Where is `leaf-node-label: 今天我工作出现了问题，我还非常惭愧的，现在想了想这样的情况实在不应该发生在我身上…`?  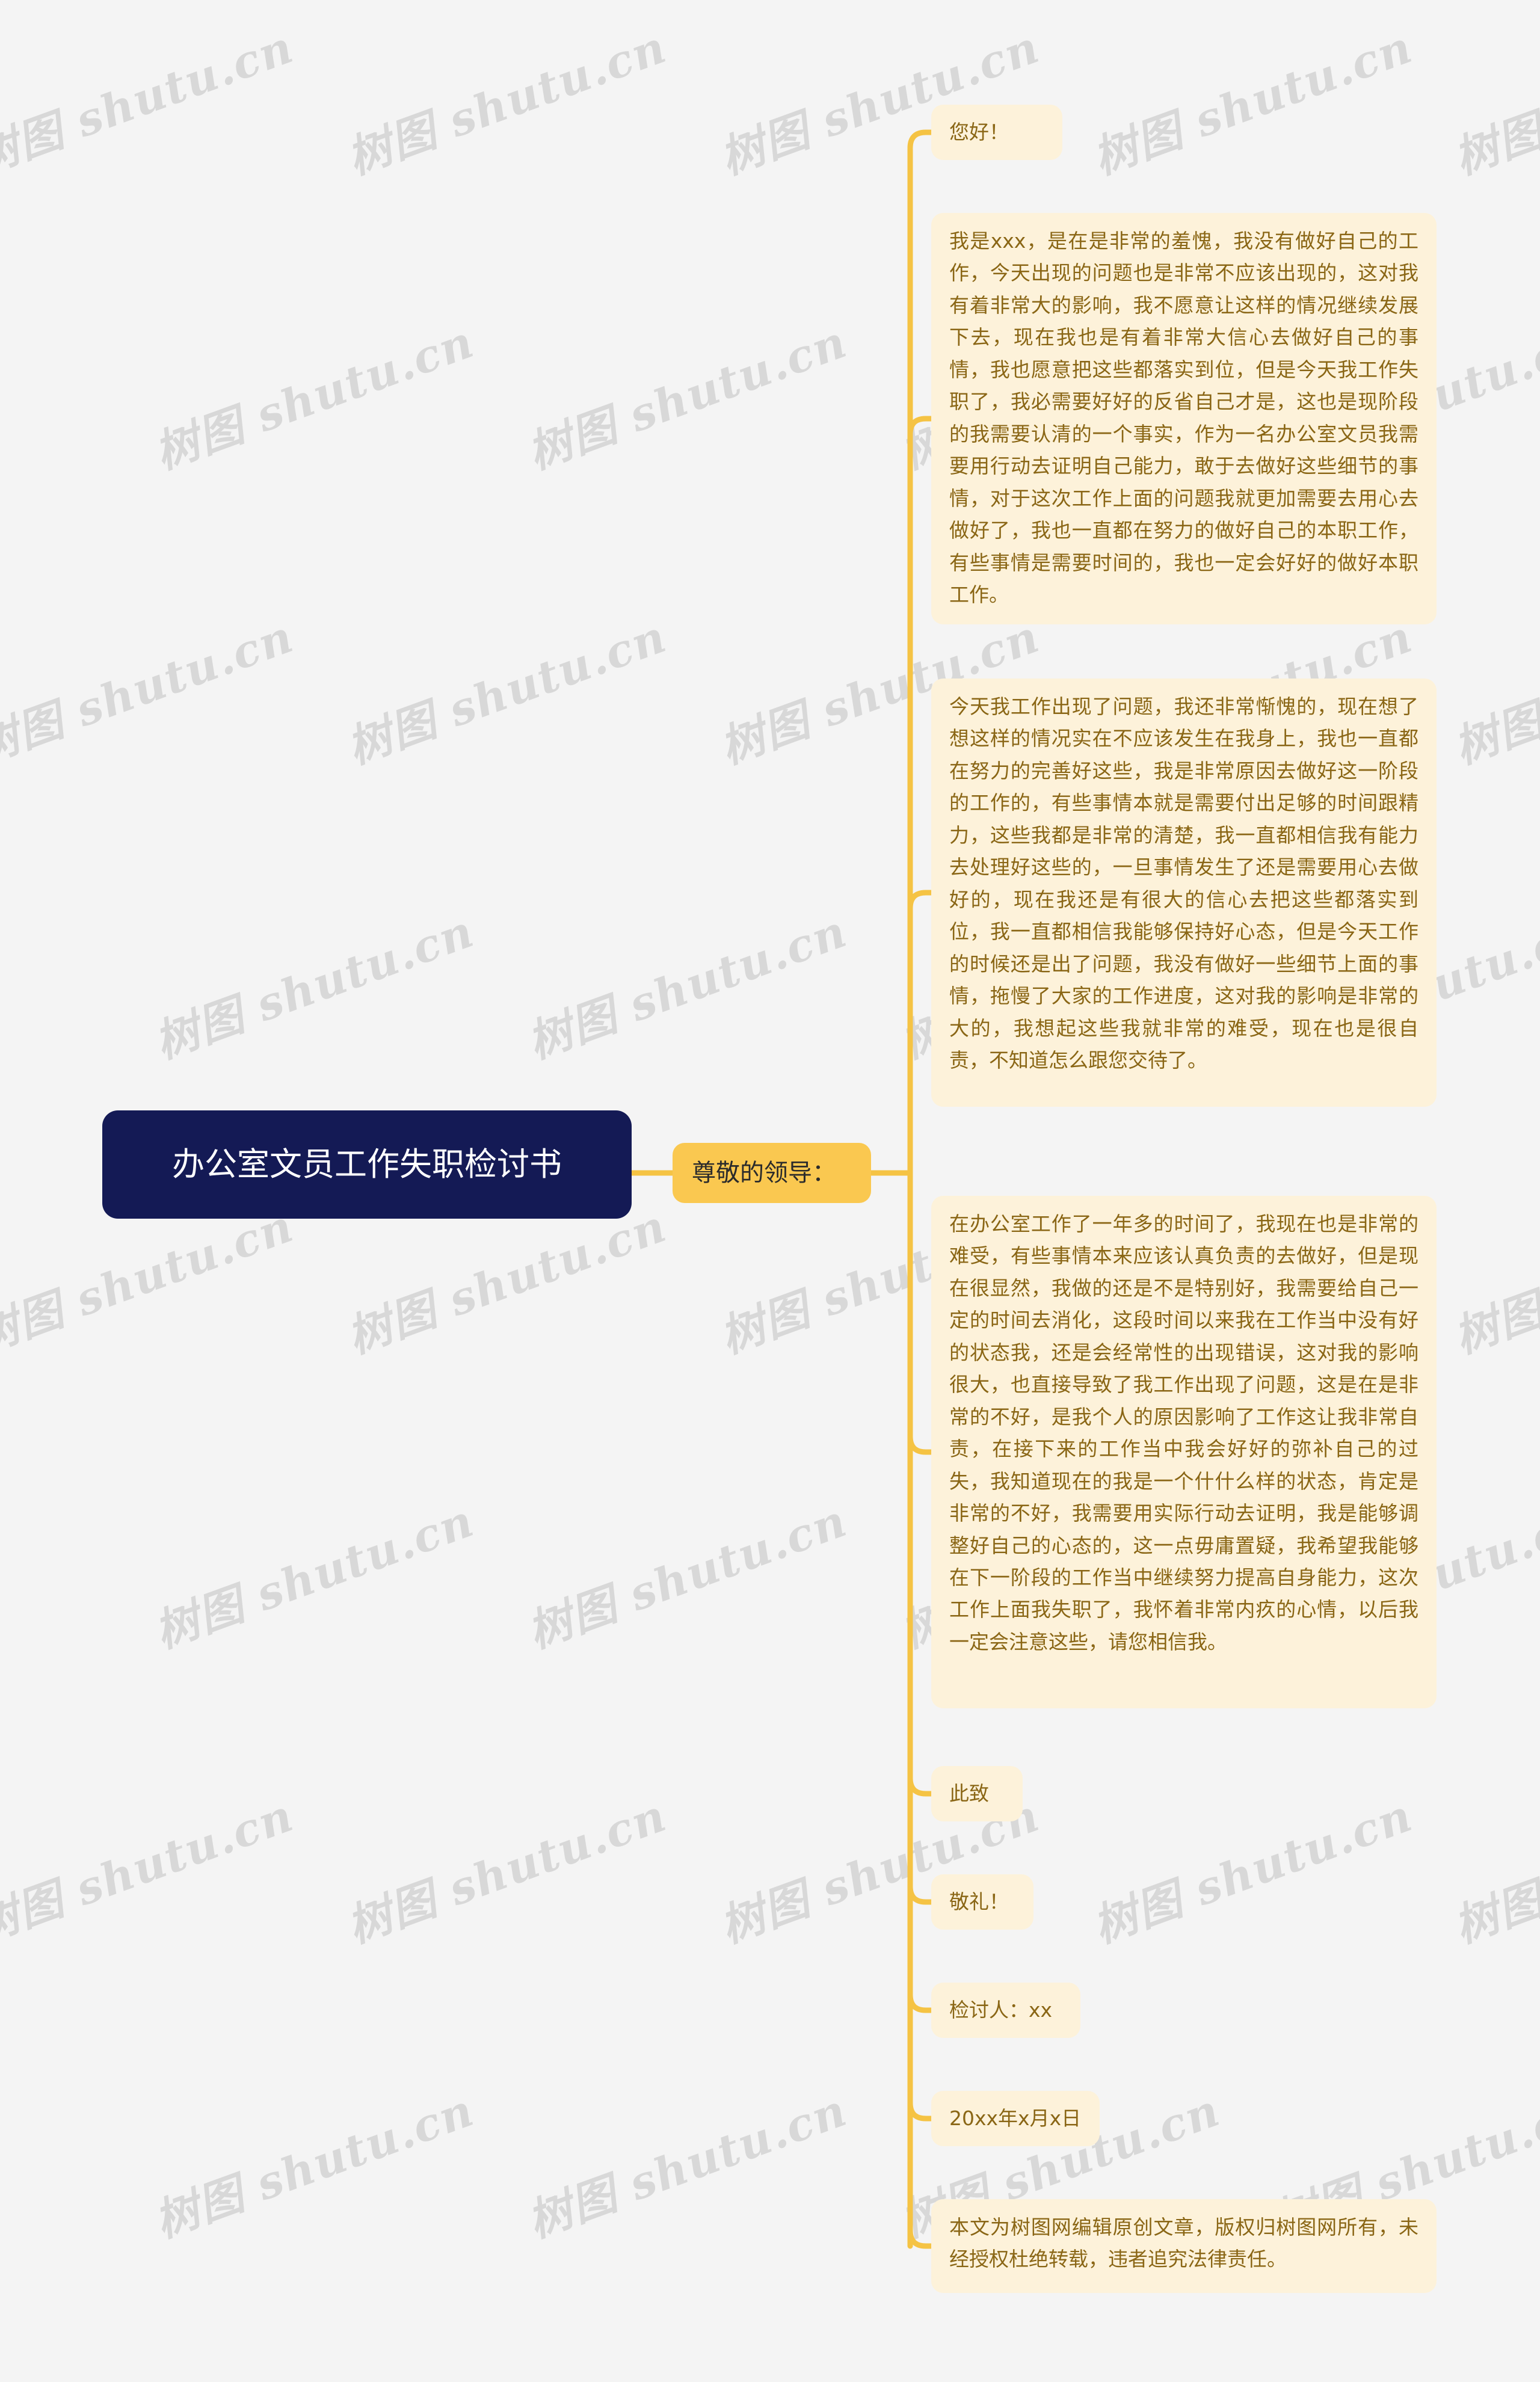
leaf-node-label: 今天我工作出现了问题，我还非常惭愧的，现在想了想这样的情况实在不应该发生在我身上… is located at coordinates (1183, 884).